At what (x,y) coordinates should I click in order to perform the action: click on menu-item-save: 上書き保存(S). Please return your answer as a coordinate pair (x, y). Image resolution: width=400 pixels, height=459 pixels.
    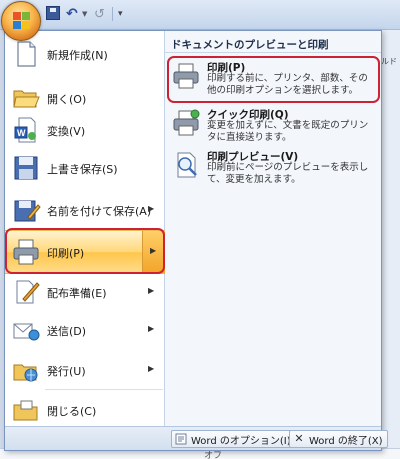
    Looking at the image, I should click on (85, 169).